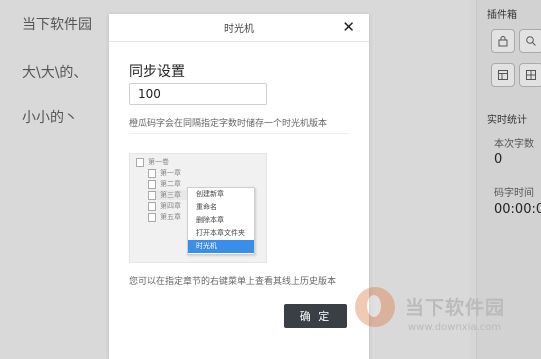 This screenshot has height=359, width=541. What do you see at coordinates (375, 307) in the screenshot?
I see `watermark-logo` at bounding box center [375, 307].